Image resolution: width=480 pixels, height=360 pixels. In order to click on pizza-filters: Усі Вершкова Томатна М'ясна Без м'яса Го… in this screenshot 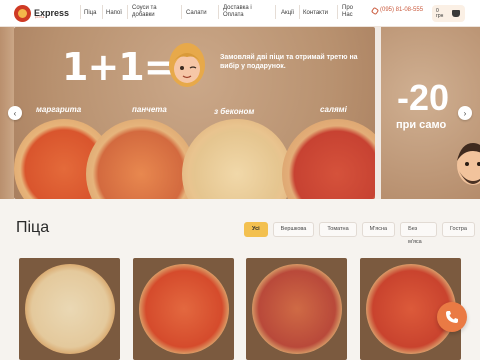, I will do `click(362, 233)`.